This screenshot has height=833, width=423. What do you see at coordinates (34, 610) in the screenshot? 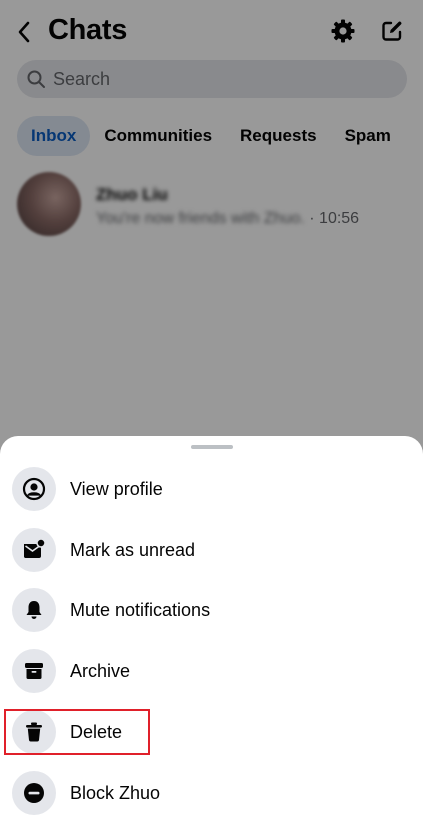
I see `bell-icon` at bounding box center [34, 610].